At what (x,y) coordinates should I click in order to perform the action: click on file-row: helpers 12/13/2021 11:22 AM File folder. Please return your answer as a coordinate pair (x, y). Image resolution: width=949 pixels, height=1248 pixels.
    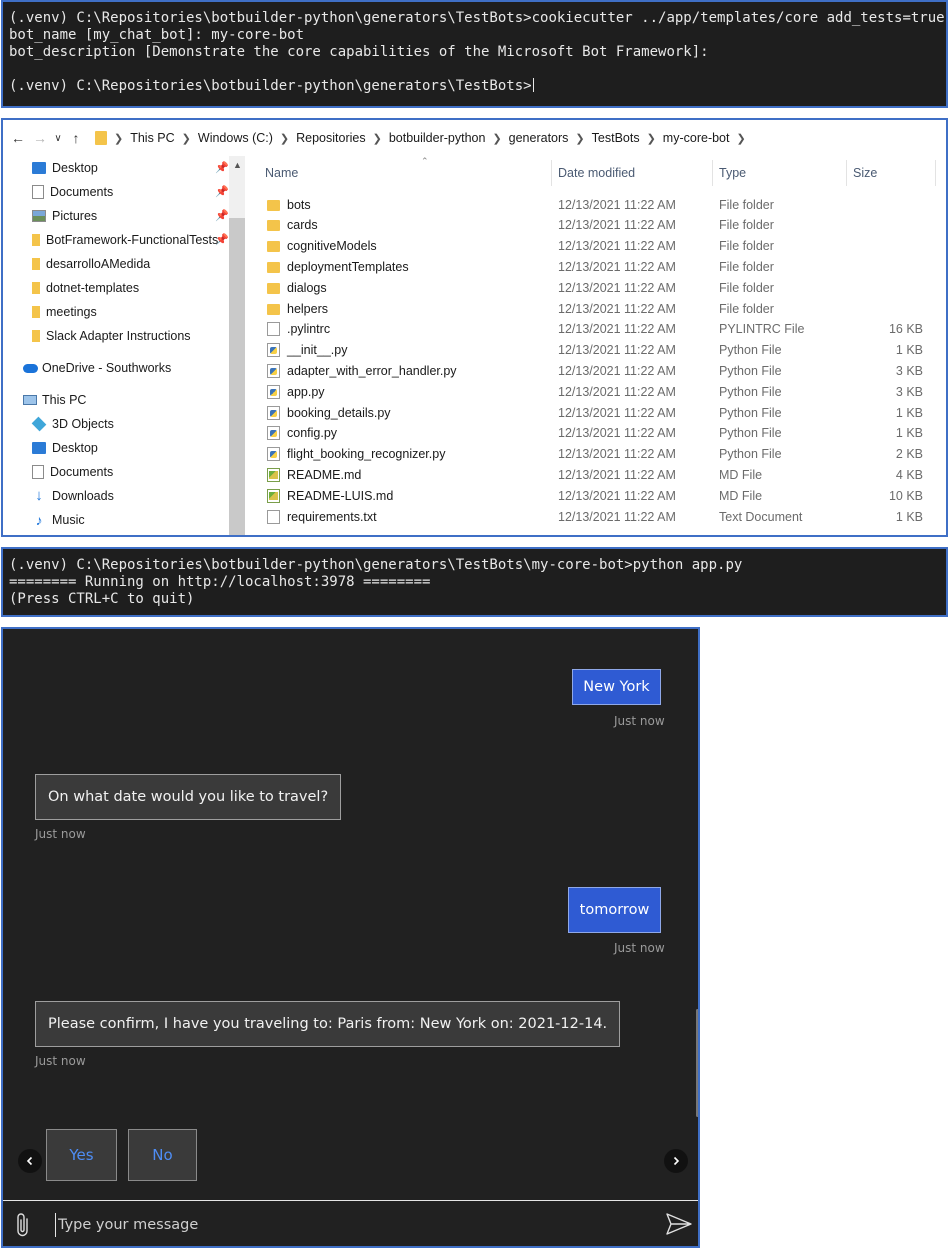
    Looking at the image, I should click on (595, 308).